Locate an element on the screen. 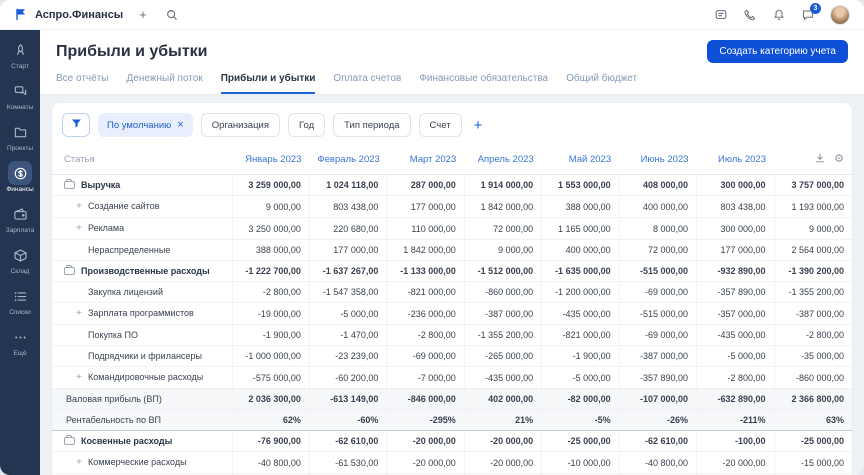 The height and width of the screenshot is (475, 864). row-label-cell: Закупка лицензий is located at coordinates (142, 292).